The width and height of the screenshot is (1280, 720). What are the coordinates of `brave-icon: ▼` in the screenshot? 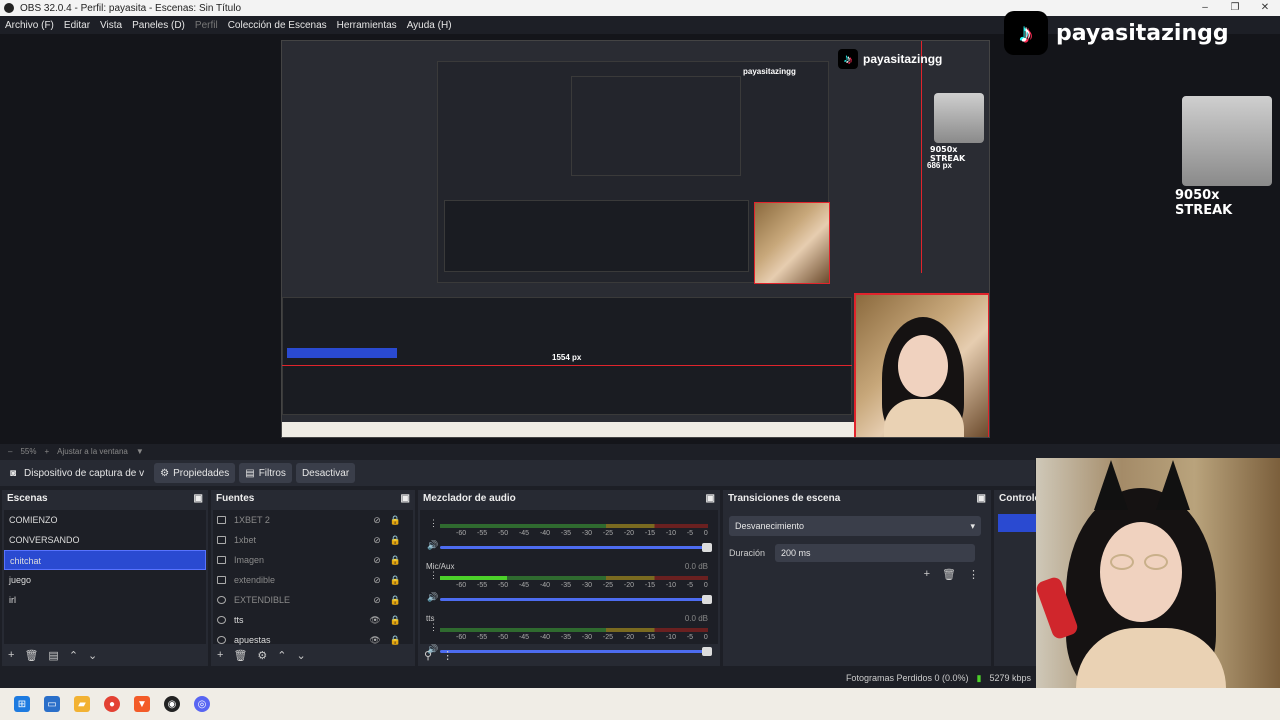 It's located at (142, 704).